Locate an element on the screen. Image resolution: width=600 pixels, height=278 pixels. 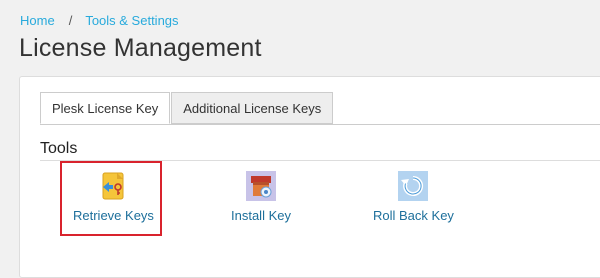
page-title: License Management is located at coordinates (140, 48).